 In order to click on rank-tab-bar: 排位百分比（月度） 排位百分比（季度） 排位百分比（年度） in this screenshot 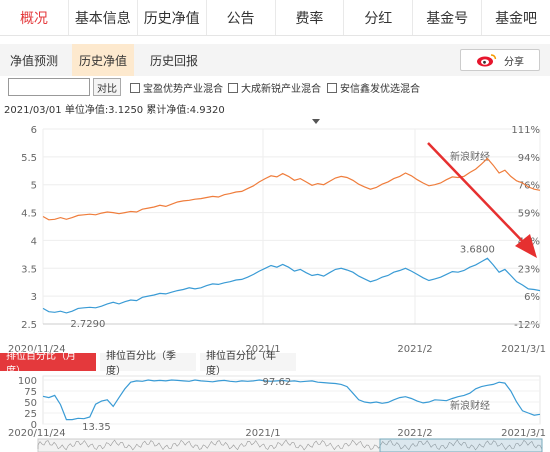, I will do `click(150, 364)`.